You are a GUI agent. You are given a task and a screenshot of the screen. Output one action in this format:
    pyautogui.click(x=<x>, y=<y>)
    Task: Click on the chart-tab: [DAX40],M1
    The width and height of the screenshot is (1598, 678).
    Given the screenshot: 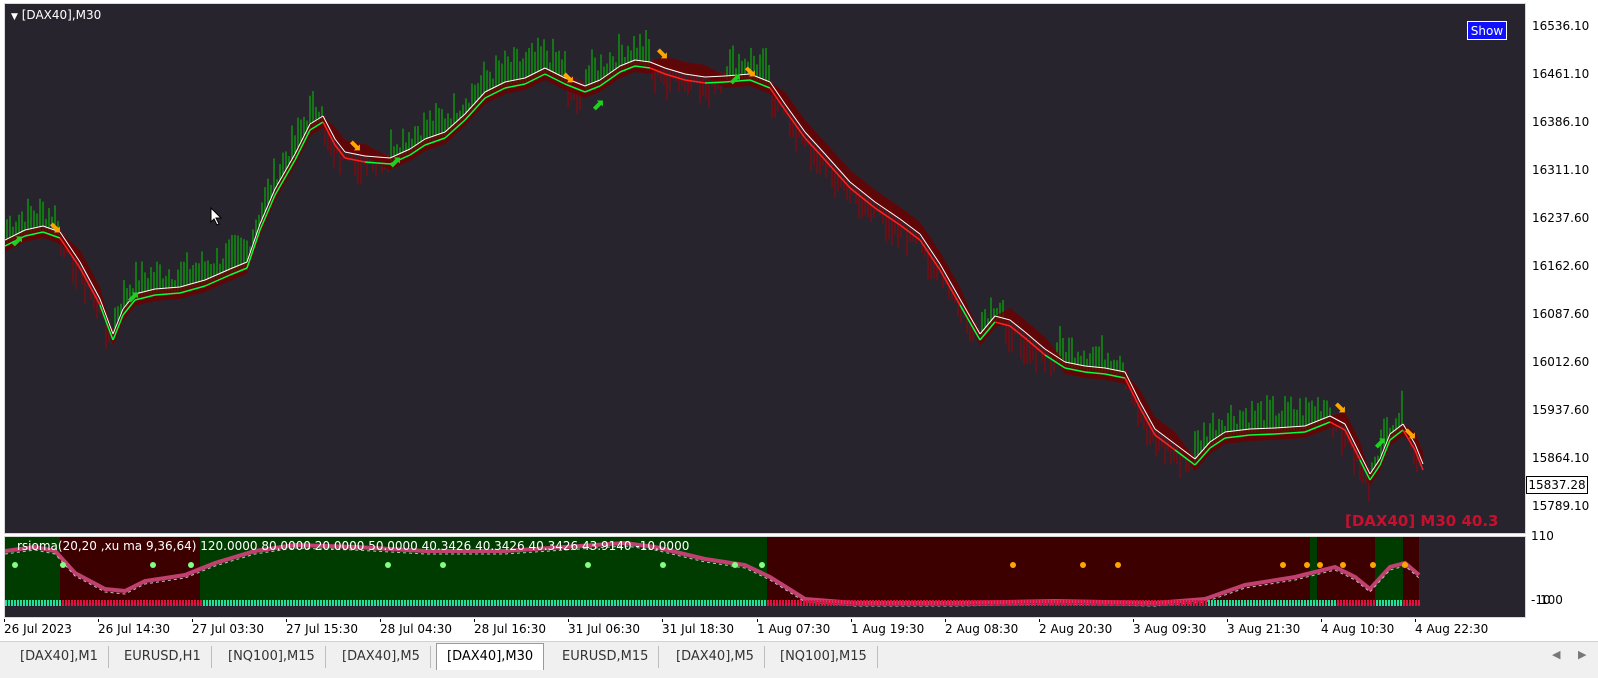 What is the action you would take?
    pyautogui.click(x=59, y=657)
    